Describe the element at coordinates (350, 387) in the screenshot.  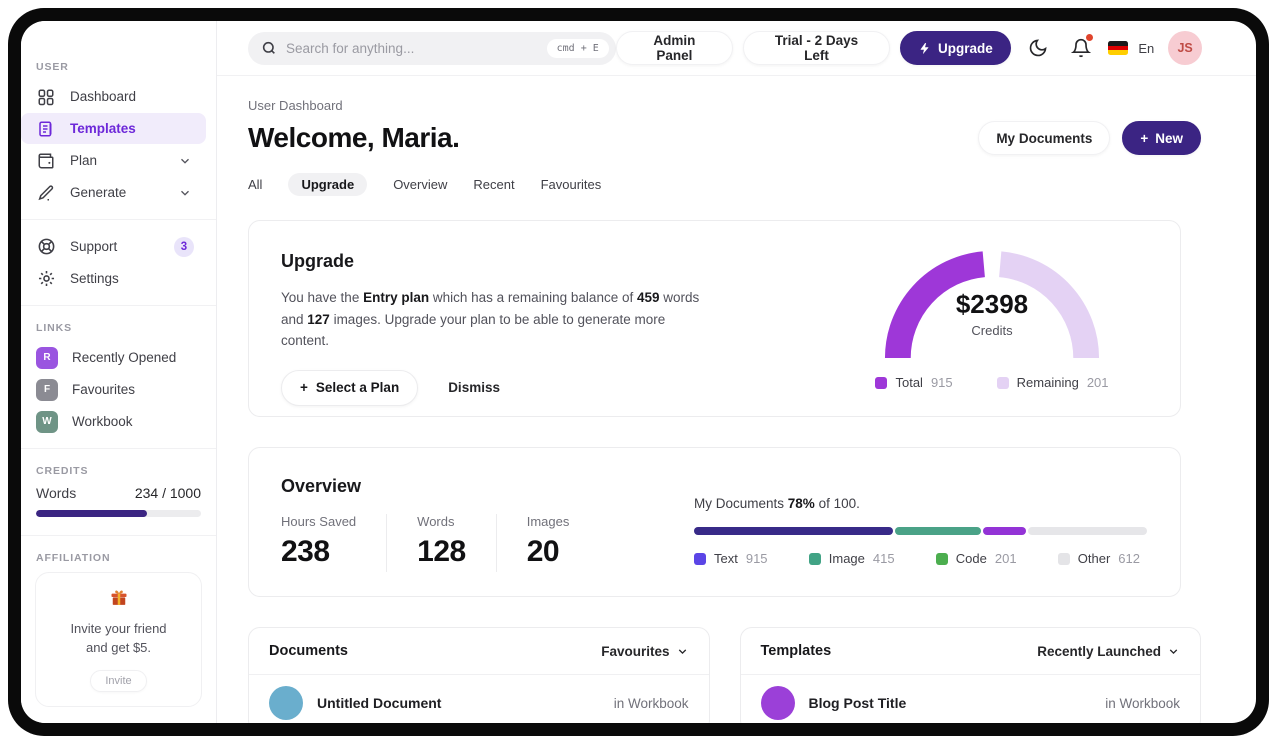
I see `select-plan-button: + Select a Plan` at that location.